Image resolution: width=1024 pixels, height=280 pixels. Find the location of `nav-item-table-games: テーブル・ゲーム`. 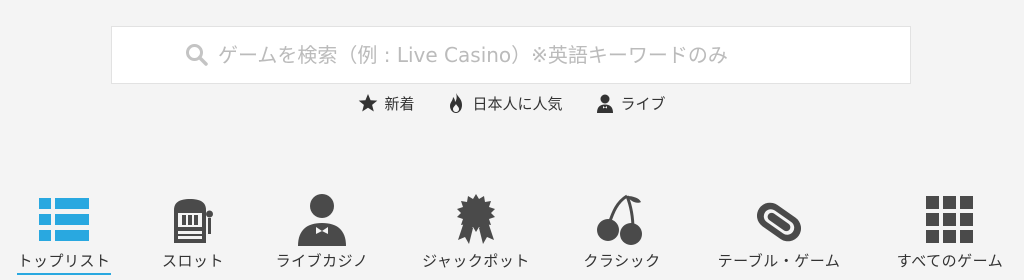

nav-item-table-games: テーブル・ゲーム is located at coordinates (779, 230).